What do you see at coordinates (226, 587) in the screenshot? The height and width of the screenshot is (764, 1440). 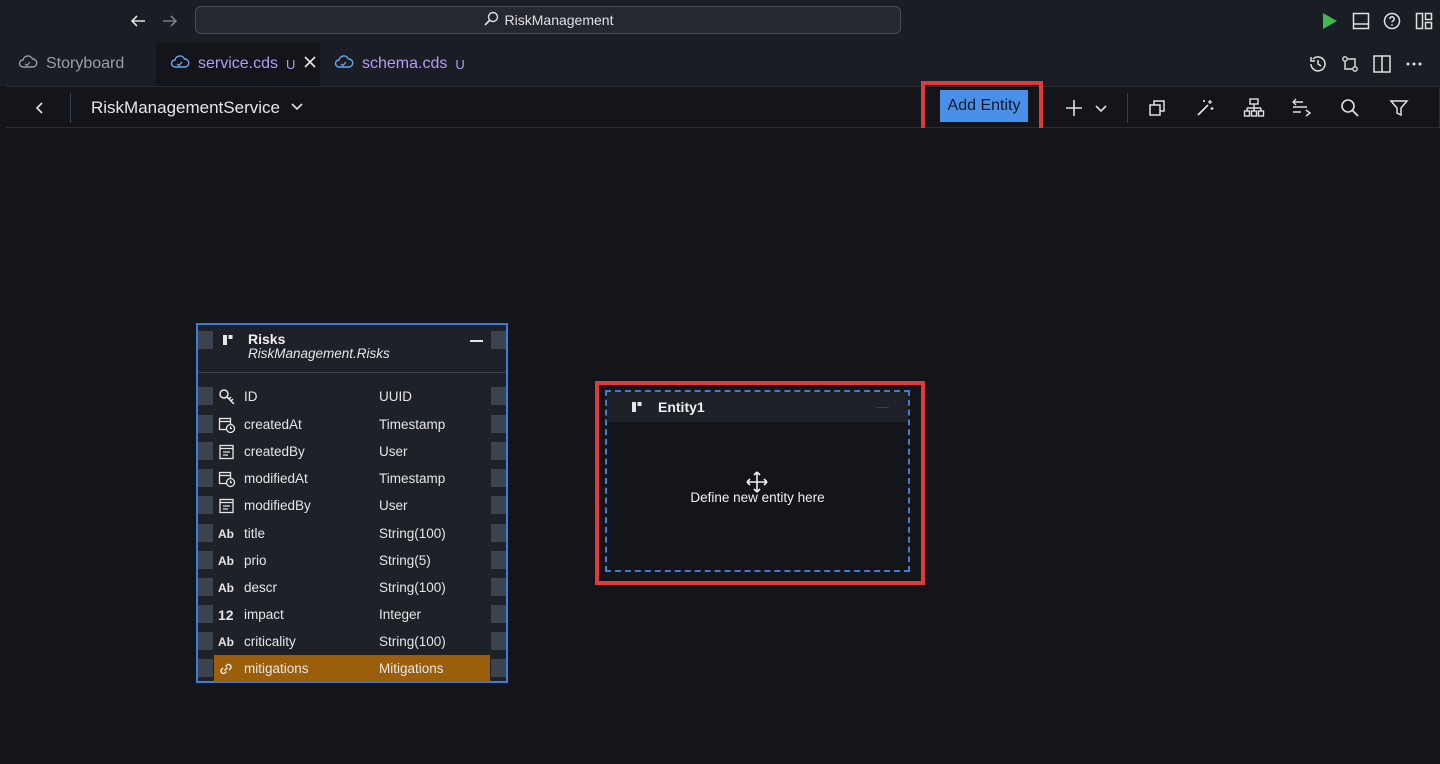 I see `text-type-icon: Ab` at bounding box center [226, 587].